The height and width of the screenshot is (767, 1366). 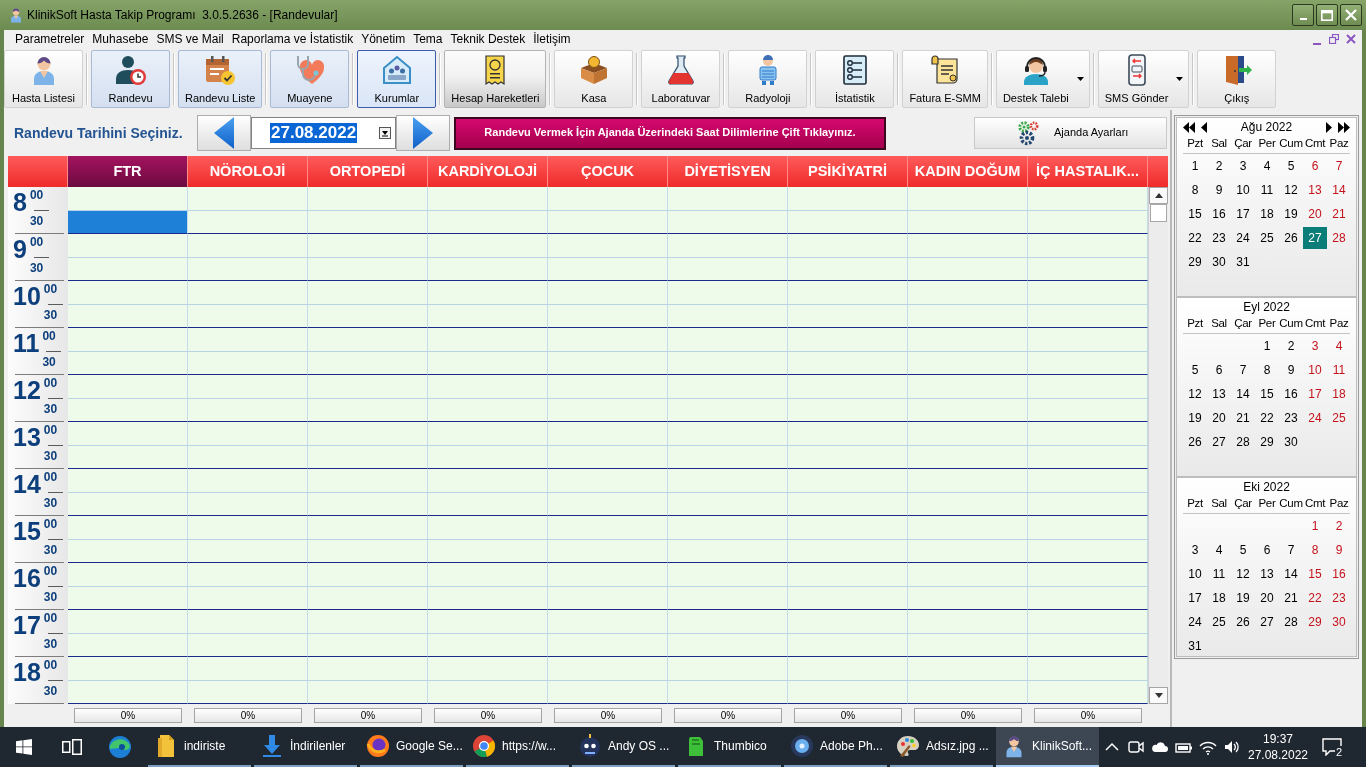 I want to click on calendar-day: 25, so click(x=1219, y=622).